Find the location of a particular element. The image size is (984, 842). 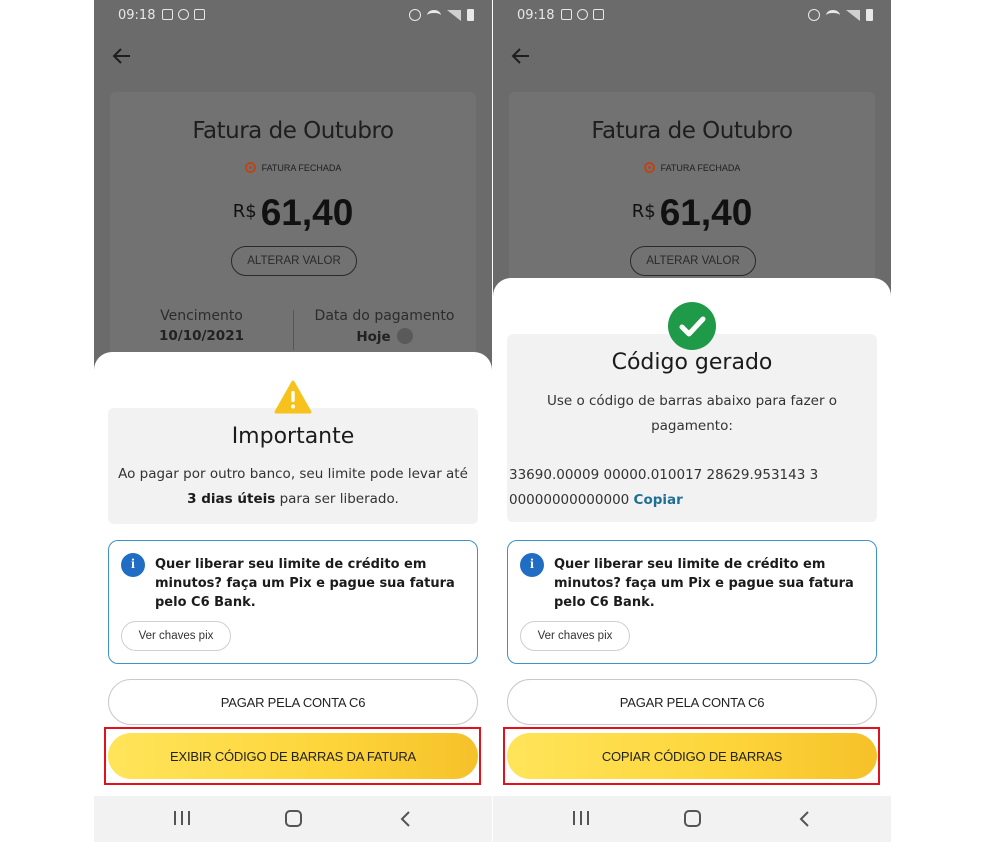

payment-date: Data do pagamento Hoje is located at coordinates (384, 326).